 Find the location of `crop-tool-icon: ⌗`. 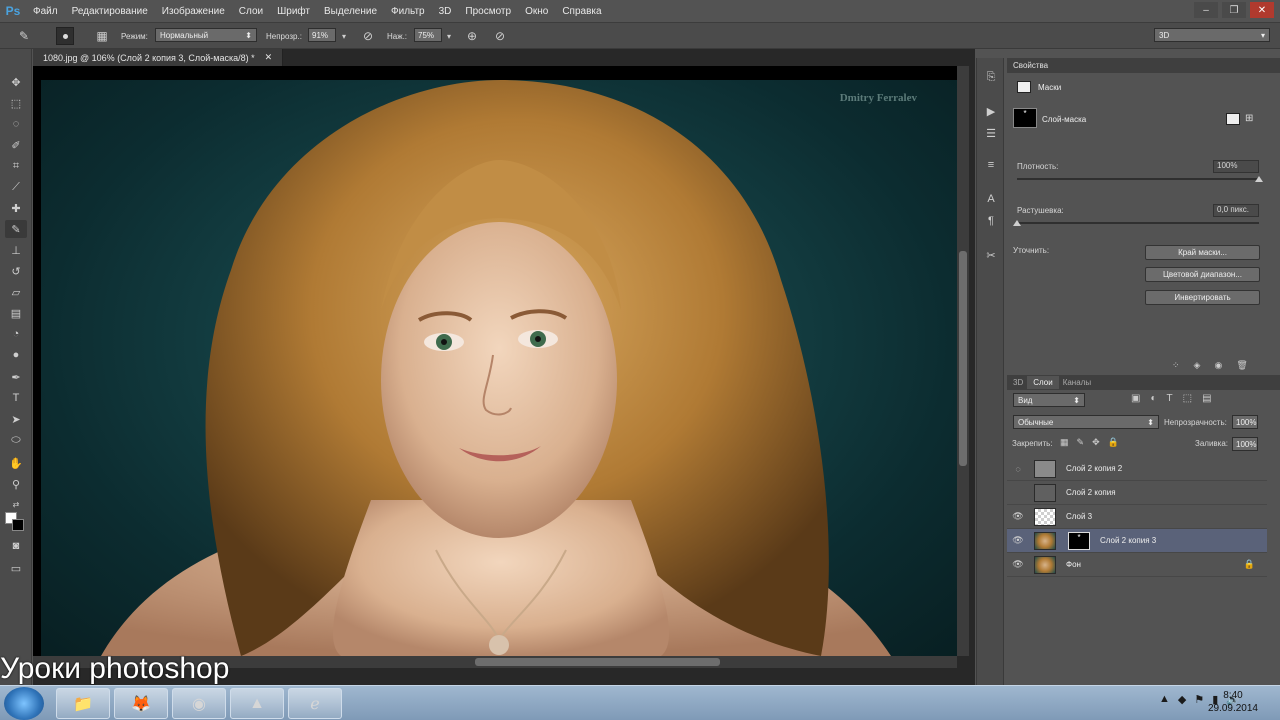

crop-tool-icon: ⌗ is located at coordinates (16, 166).